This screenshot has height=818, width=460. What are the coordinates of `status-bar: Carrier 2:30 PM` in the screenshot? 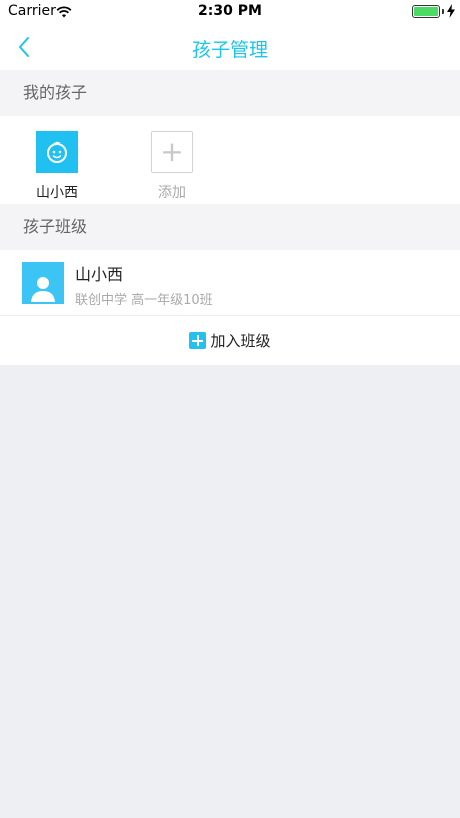 It's located at (230, 12).